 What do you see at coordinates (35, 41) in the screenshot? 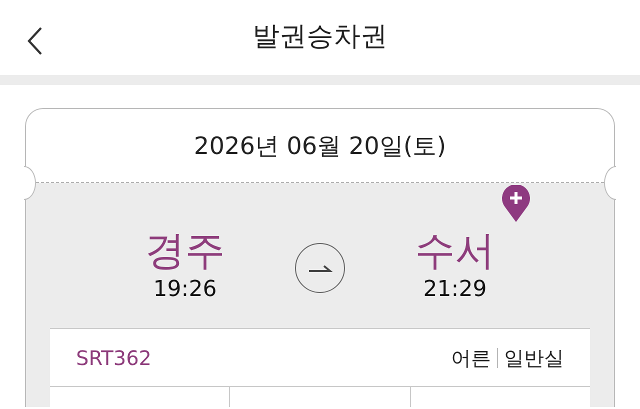
I see `back-icon` at bounding box center [35, 41].